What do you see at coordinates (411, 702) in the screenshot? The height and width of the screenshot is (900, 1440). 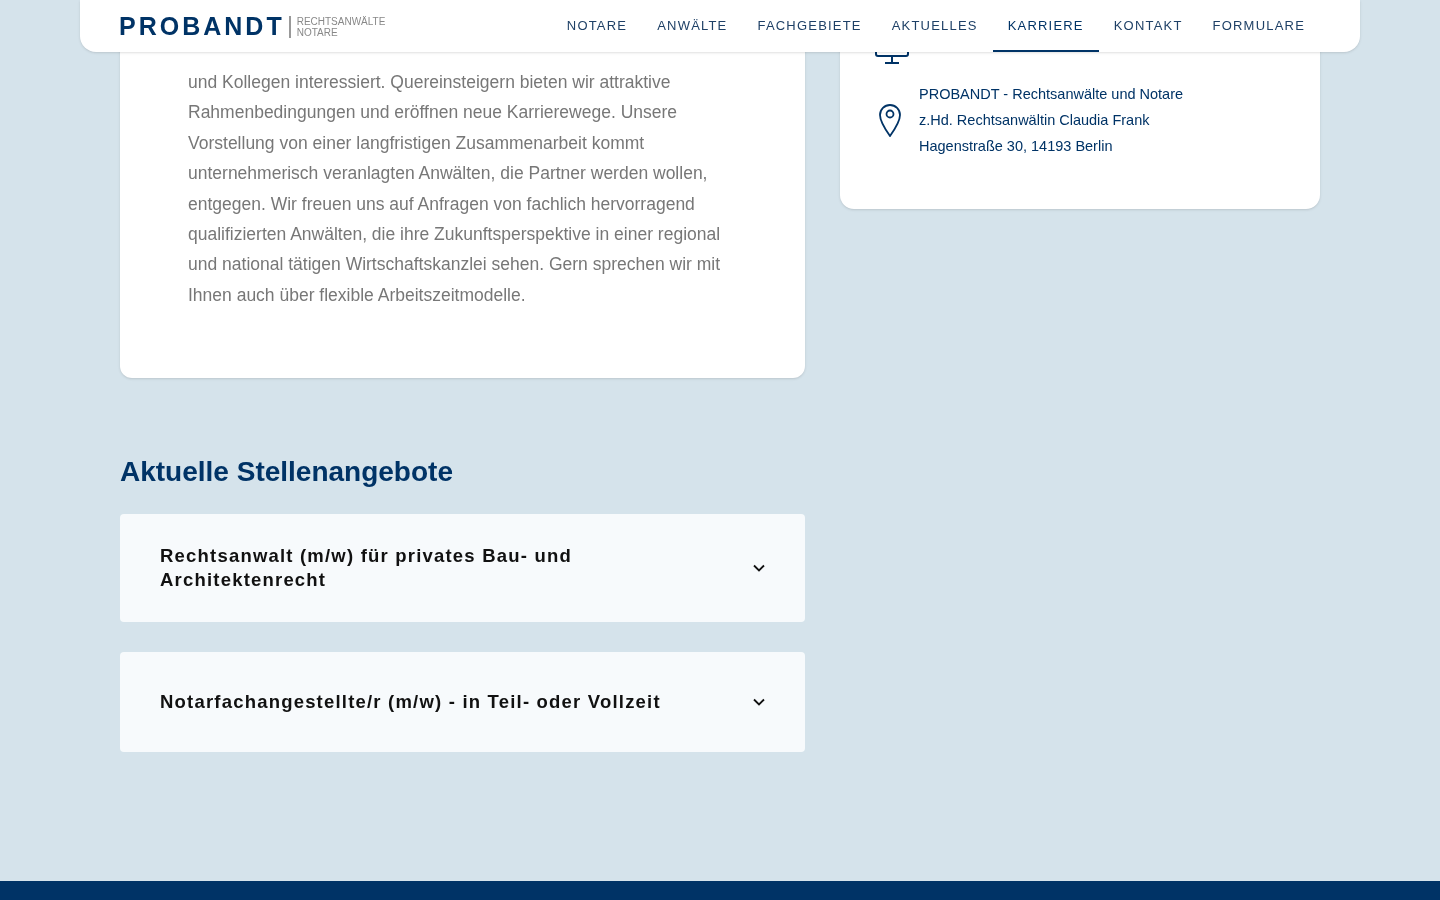 I see `job-title: Notarfachangestellte/r (m/w) - in Teil- oder Vollzeit` at bounding box center [411, 702].